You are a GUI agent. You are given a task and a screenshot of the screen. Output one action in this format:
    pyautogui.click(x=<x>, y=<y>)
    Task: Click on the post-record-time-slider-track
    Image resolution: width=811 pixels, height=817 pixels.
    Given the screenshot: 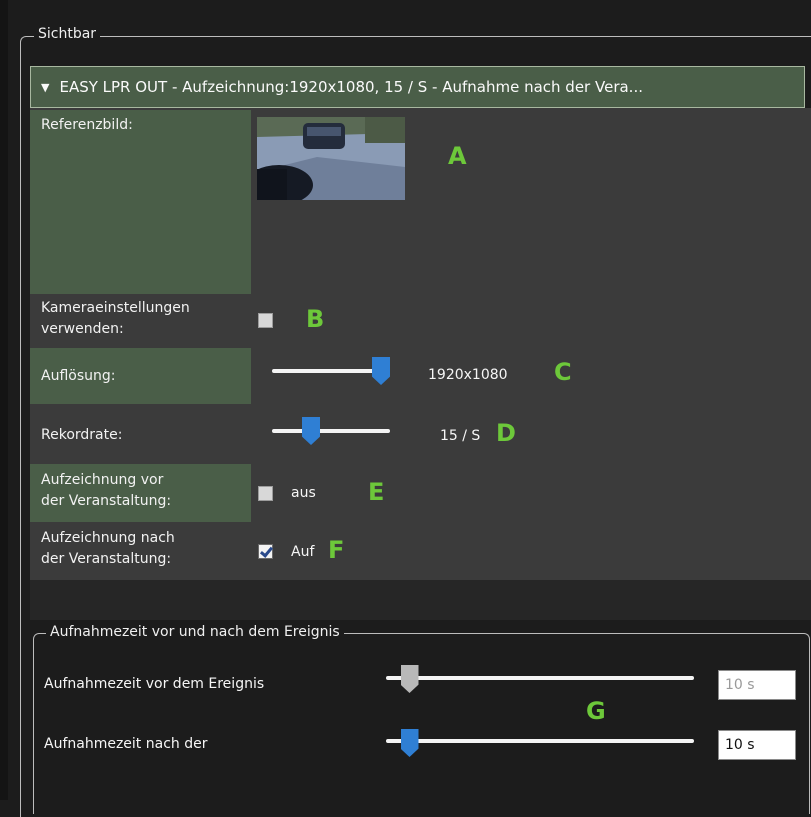 What is the action you would take?
    pyautogui.click(x=540, y=741)
    